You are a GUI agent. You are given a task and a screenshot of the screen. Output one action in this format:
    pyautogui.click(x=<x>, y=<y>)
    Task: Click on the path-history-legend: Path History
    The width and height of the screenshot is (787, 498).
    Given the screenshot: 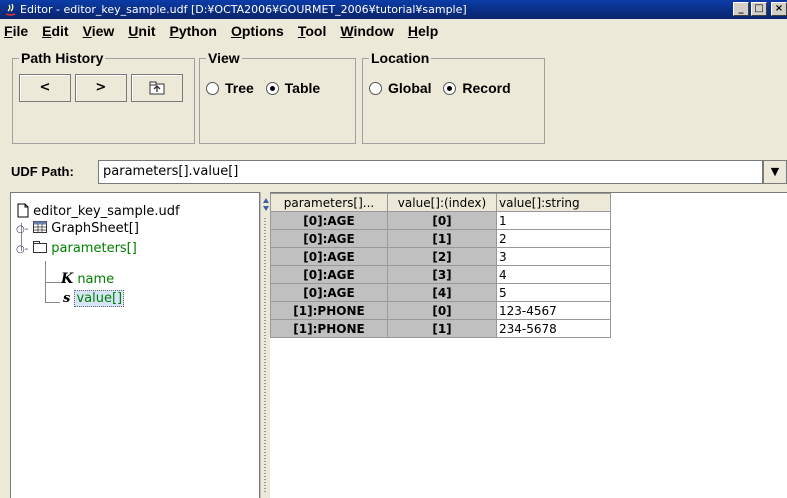 What is the action you would take?
    pyautogui.click(x=62, y=58)
    